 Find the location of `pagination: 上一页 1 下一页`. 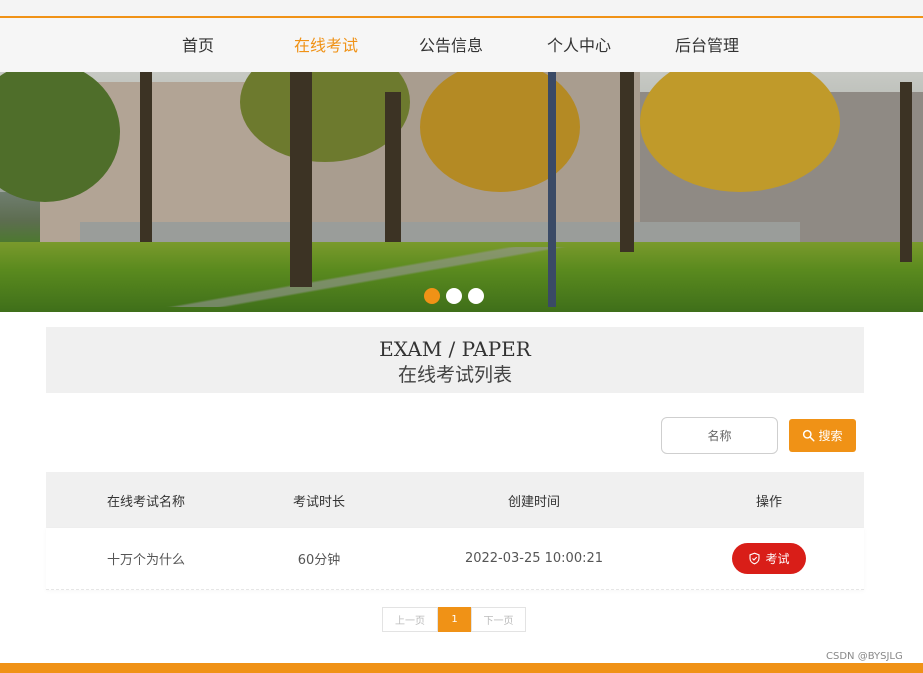

pagination: 上一页 1 下一页 is located at coordinates (454, 619).